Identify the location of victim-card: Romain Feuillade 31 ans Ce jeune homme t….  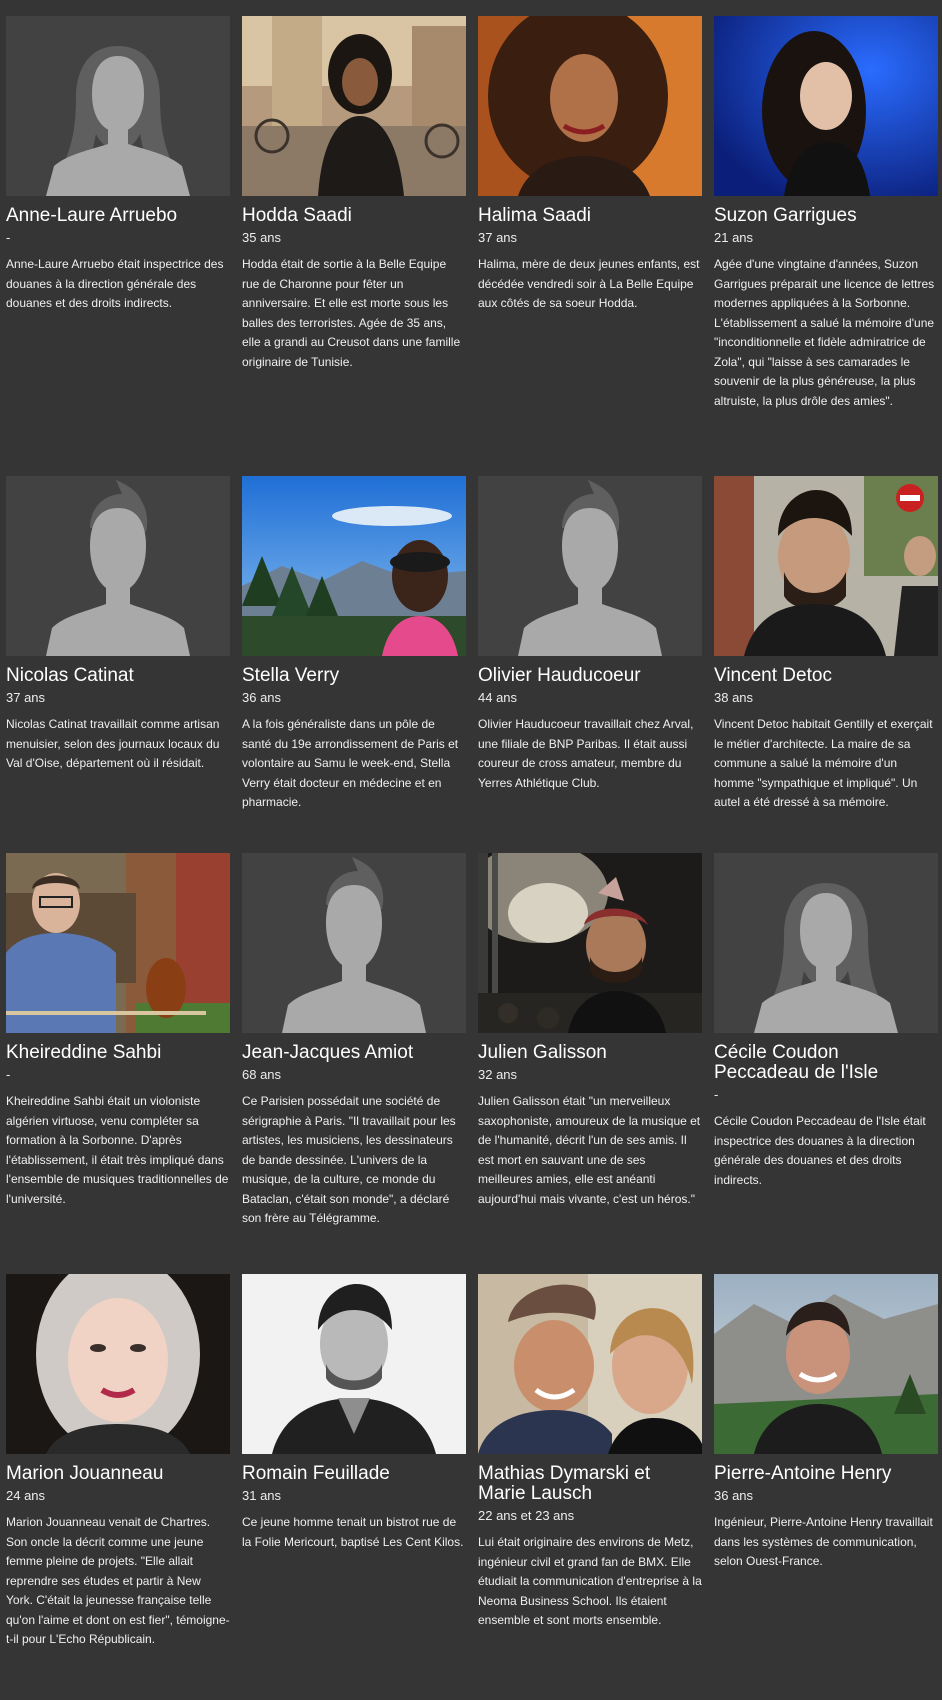
(354, 1413).